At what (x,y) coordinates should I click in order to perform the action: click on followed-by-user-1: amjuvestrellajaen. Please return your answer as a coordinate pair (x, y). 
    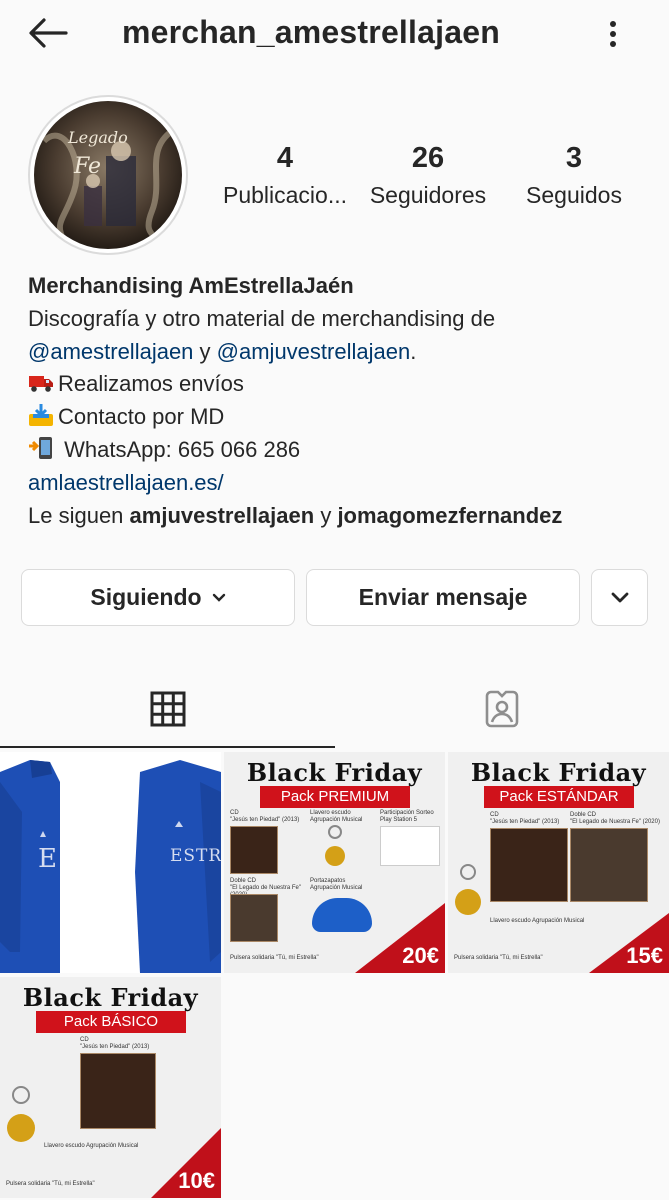
    Looking at the image, I should click on (222, 515).